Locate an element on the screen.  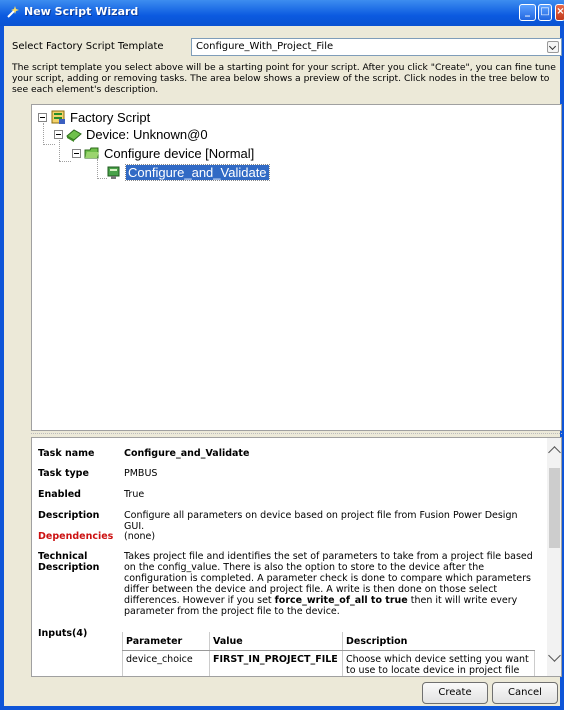
chevron-down-icon is located at coordinates (553, 47).